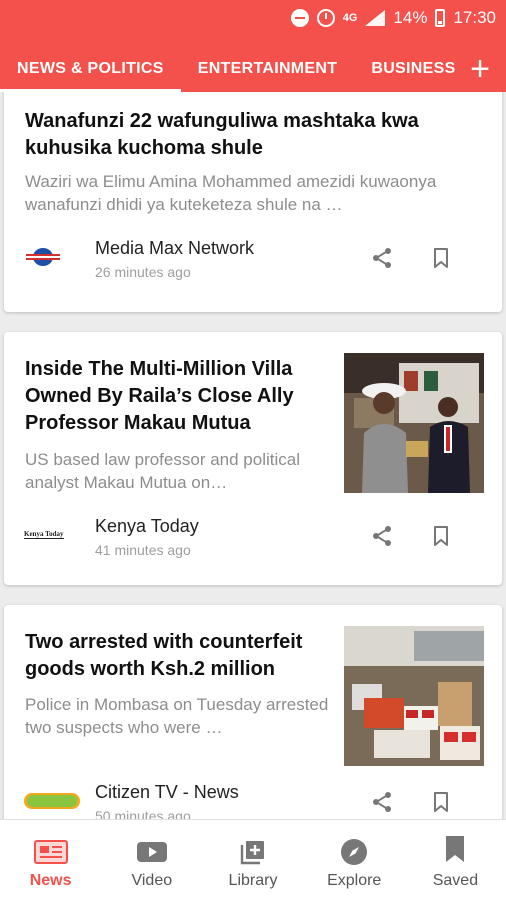 This screenshot has height=900, width=506. Describe the element at coordinates (299, 18) in the screenshot. I see `do-not-disturb-icon` at that location.